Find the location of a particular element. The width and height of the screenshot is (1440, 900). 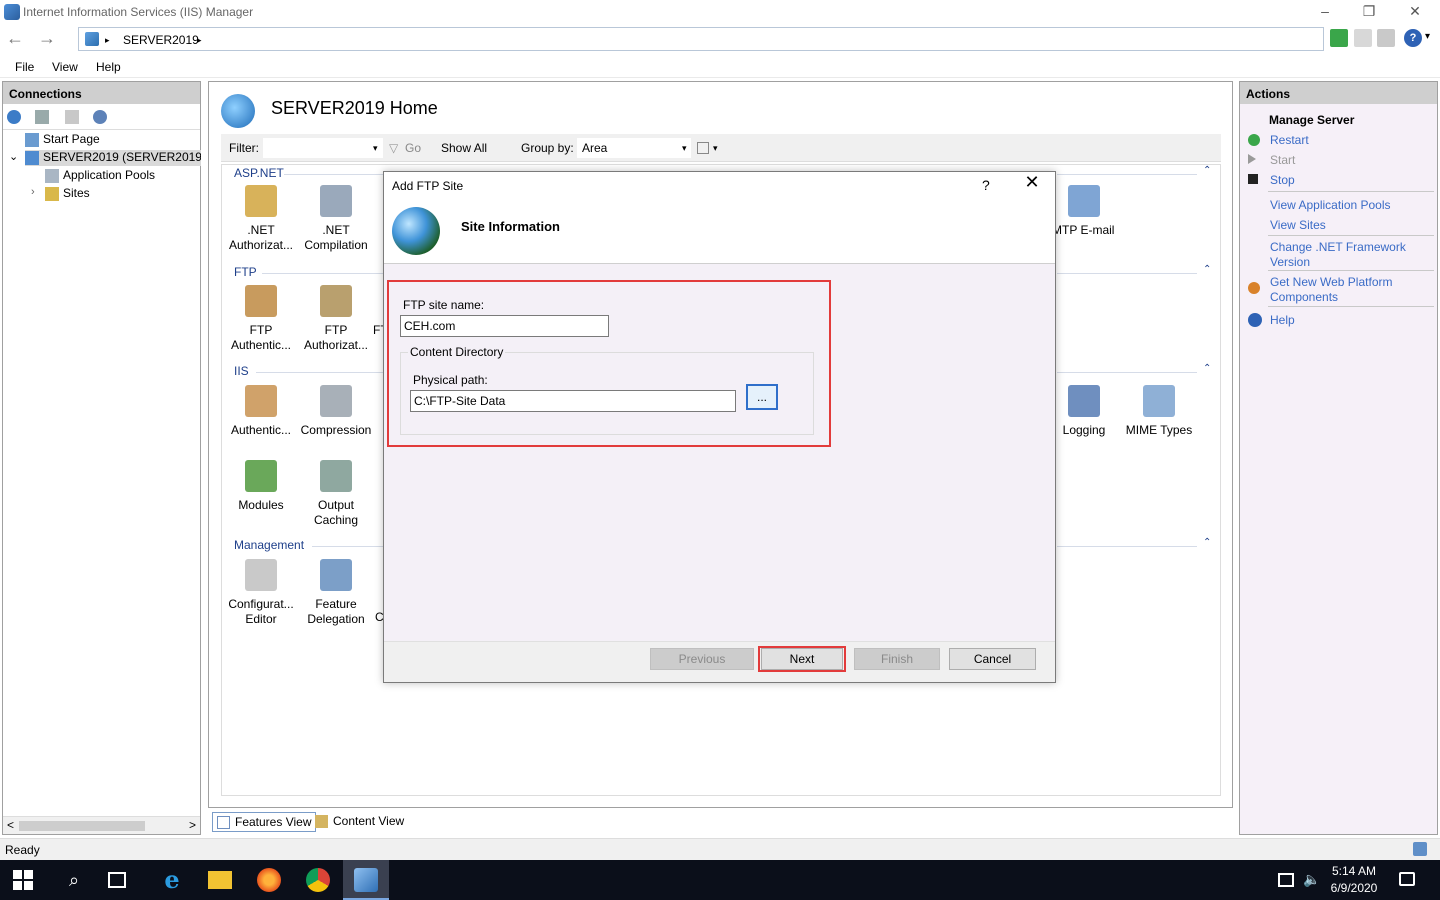

scroll-thumb is located at coordinates (82, 826).